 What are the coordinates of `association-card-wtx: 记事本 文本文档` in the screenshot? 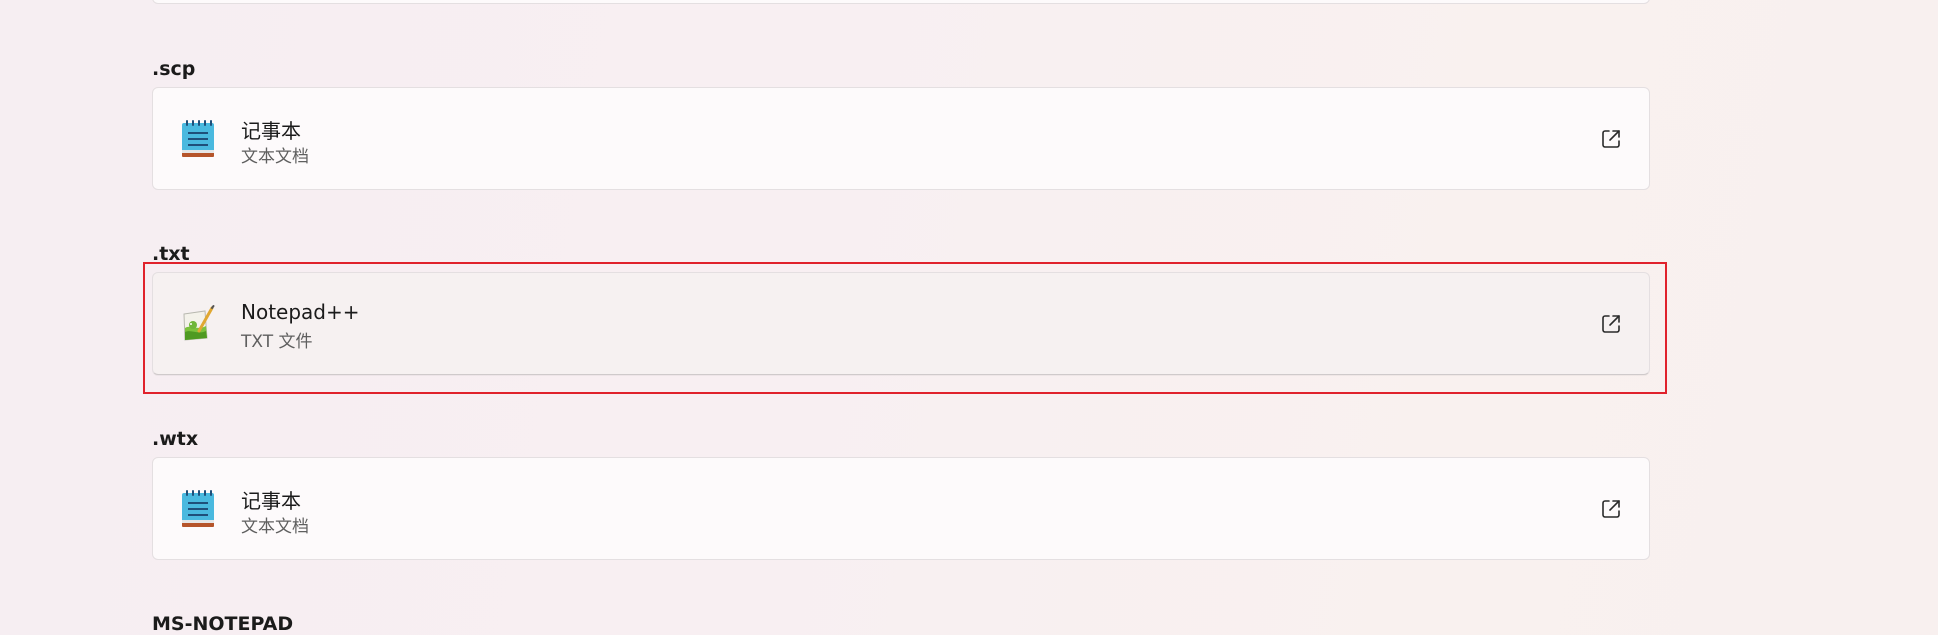 It's located at (901, 508).